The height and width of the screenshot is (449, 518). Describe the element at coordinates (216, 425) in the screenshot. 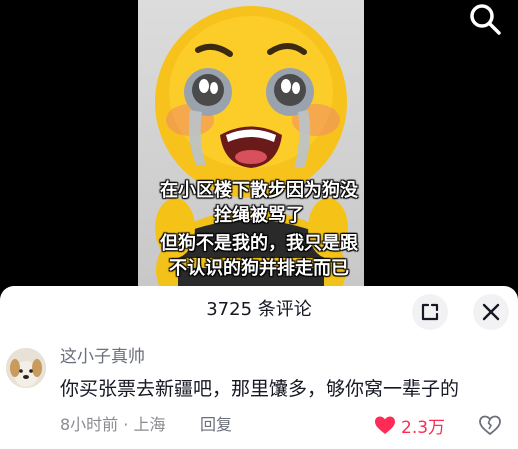

I see `reply-button: 回复` at that location.